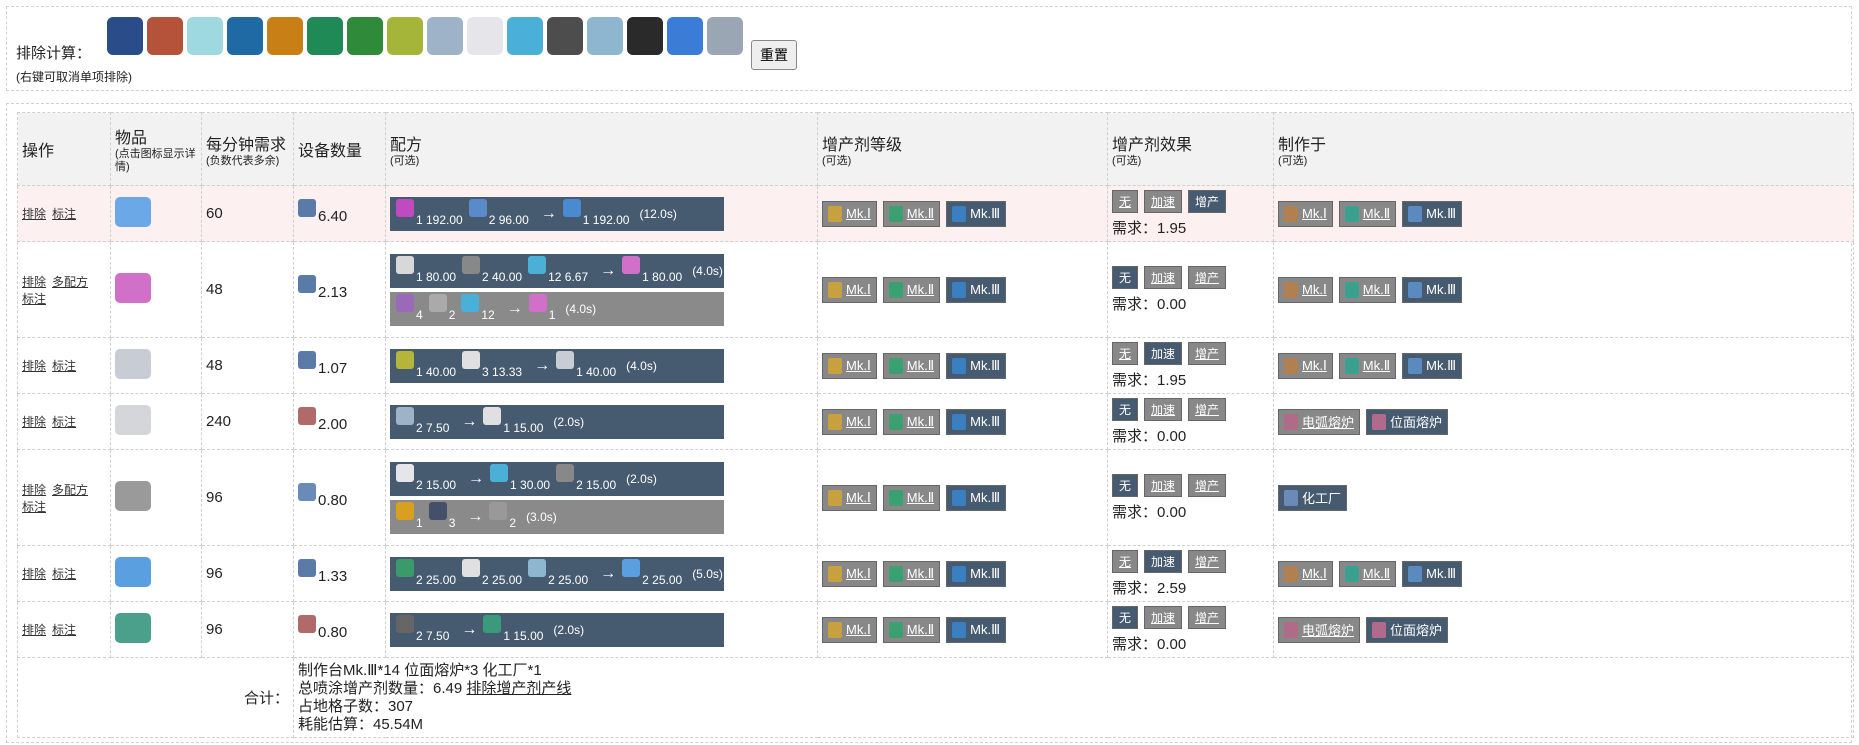  Describe the element at coordinates (557, 213) in the screenshot. I see `recipe: 1 192.00 2 96.00 → 1 192.00 (12.0s)` at that location.